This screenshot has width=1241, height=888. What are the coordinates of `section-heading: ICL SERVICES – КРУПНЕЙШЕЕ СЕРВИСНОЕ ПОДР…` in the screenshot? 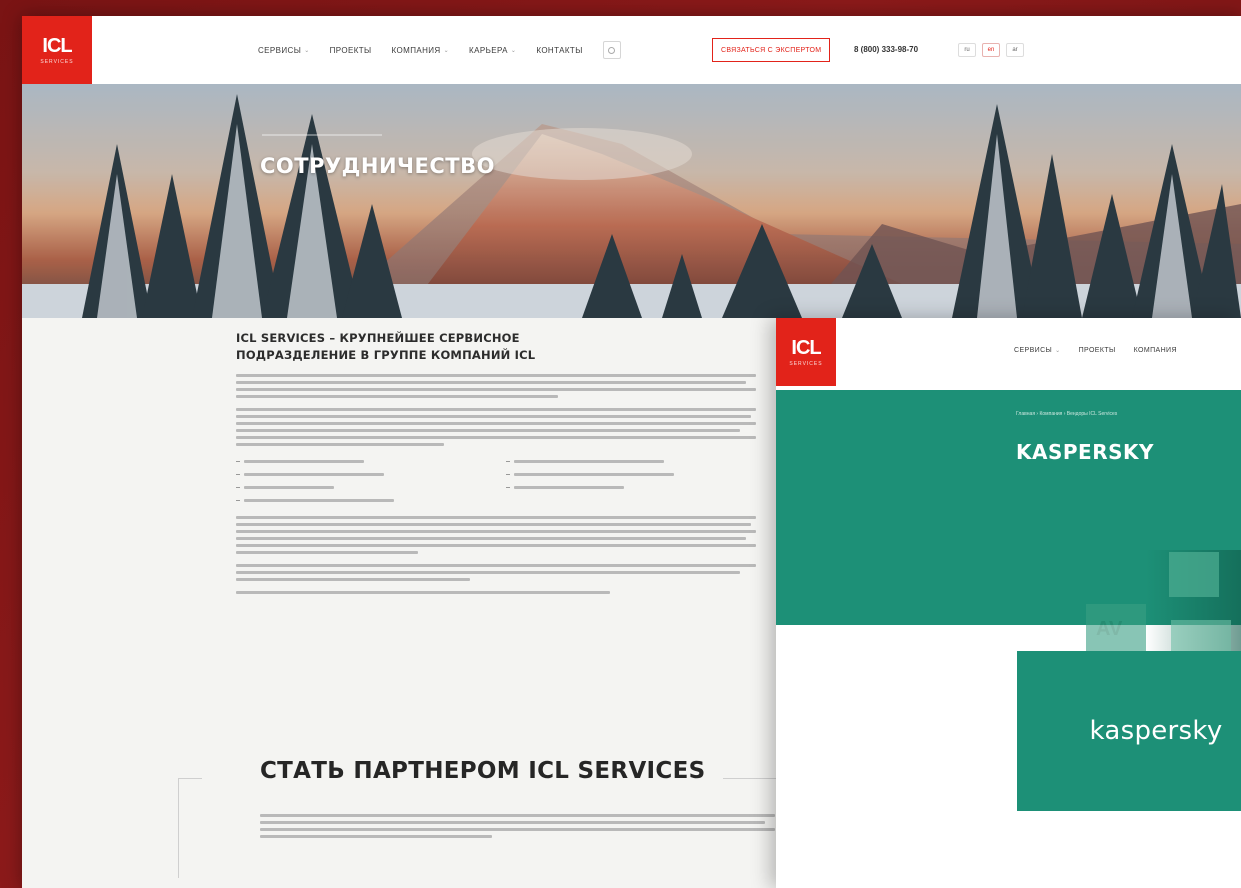 It's located at (496, 347).